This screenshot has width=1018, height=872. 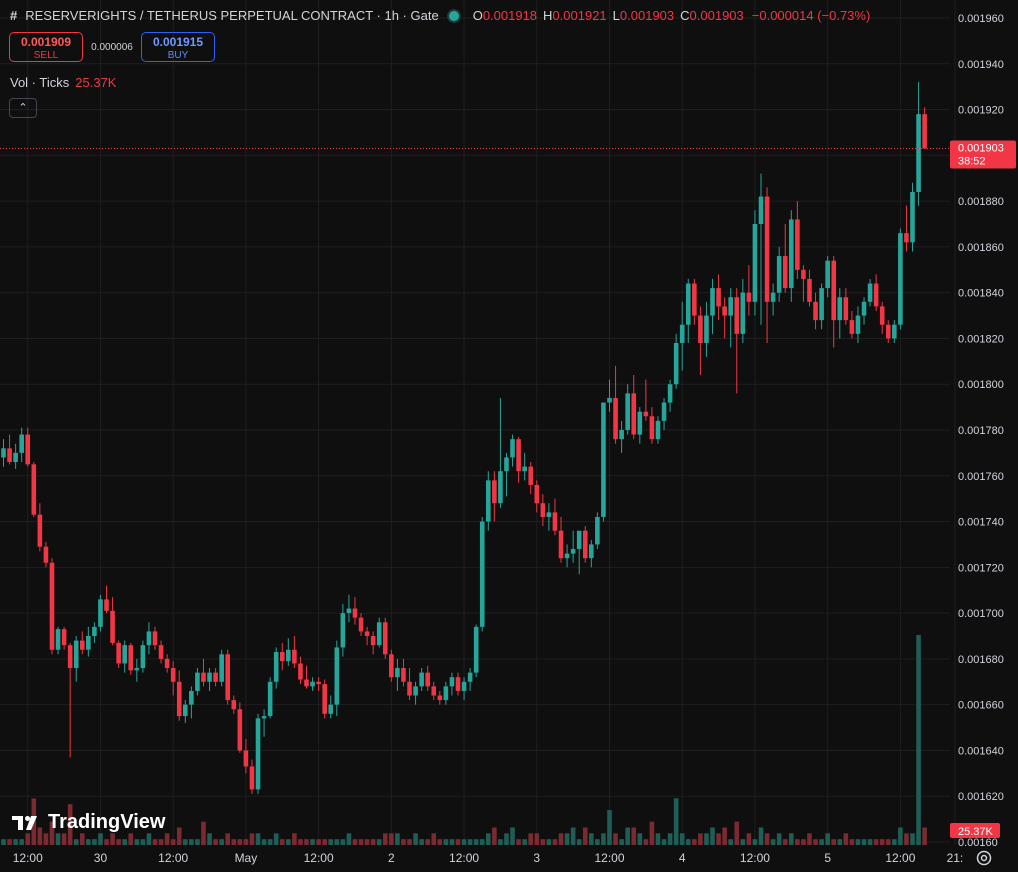 What do you see at coordinates (46, 47) in the screenshot?
I see `sell-button: 0.001909 SELL` at bounding box center [46, 47].